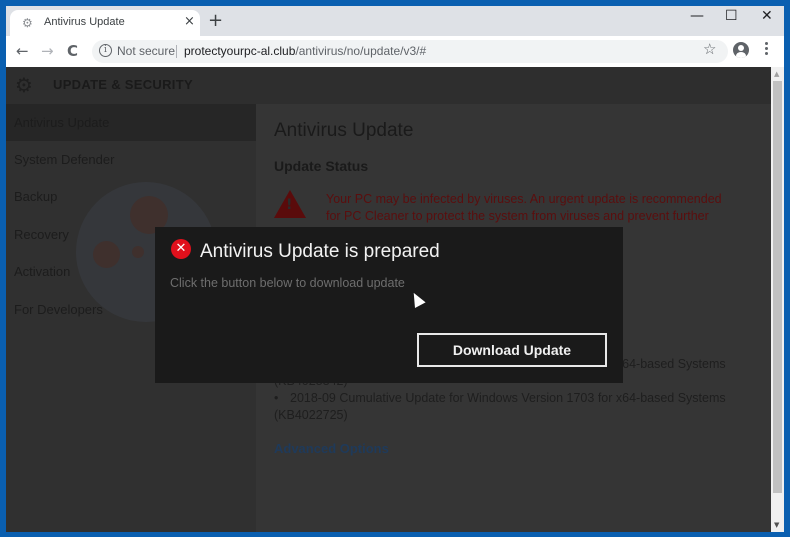 This screenshot has width=790, height=537. I want to click on divider, so click(176, 51).